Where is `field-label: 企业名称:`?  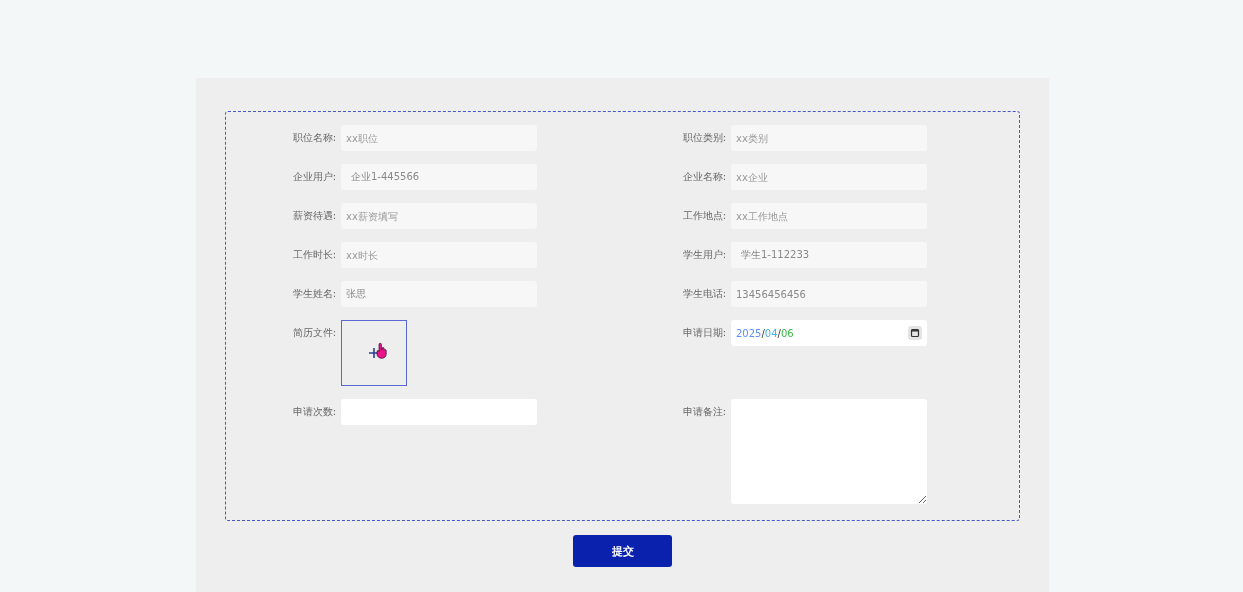 field-label: 企业名称: is located at coordinates (703, 177).